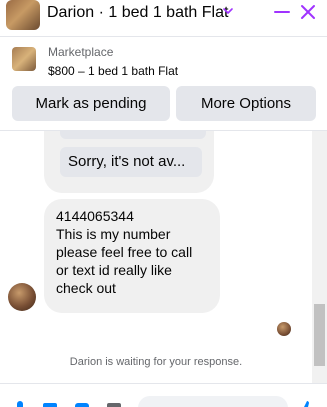 This screenshot has height=407, width=327. I want to click on message-line: 4144065344, so click(95, 216).